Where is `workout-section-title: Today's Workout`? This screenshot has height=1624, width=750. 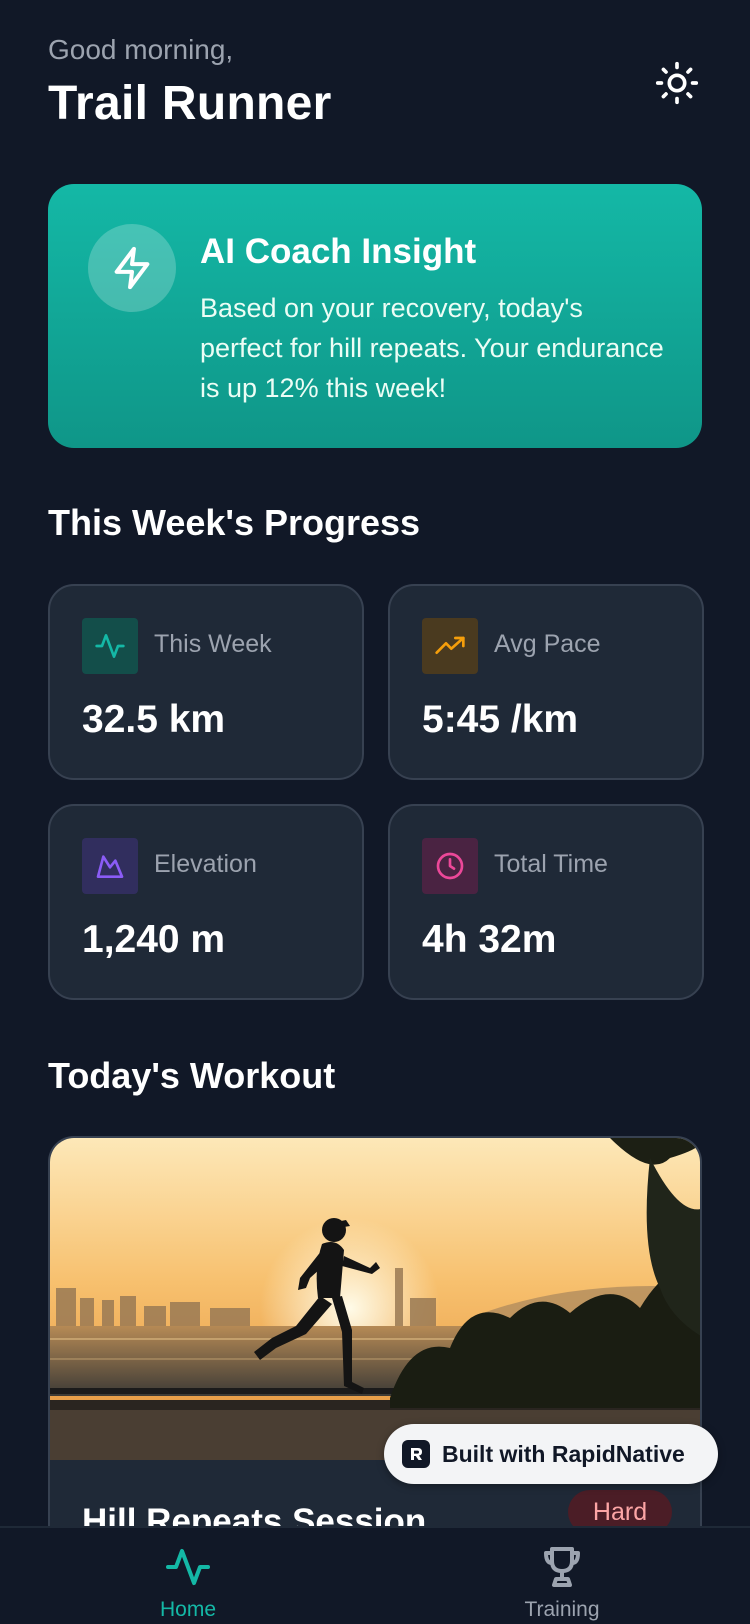 workout-section-title: Today's Workout is located at coordinates (192, 1075).